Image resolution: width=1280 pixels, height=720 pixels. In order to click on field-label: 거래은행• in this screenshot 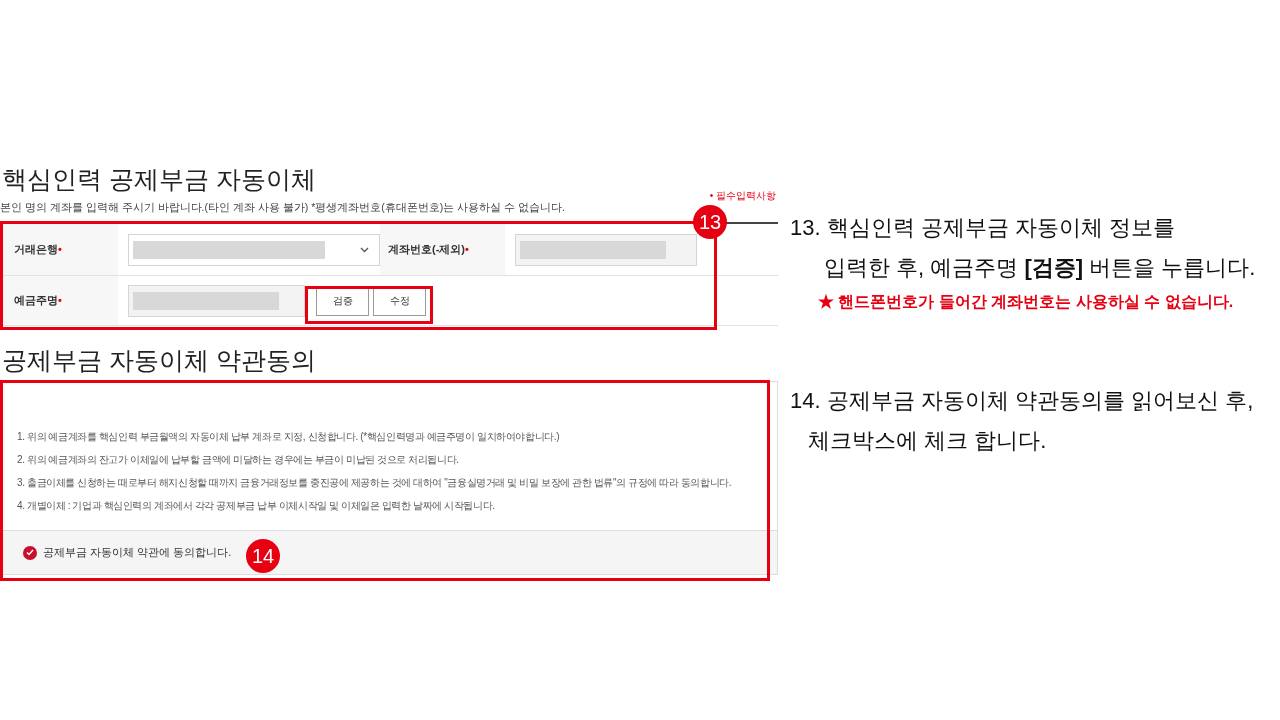, I will do `click(38, 250)`.